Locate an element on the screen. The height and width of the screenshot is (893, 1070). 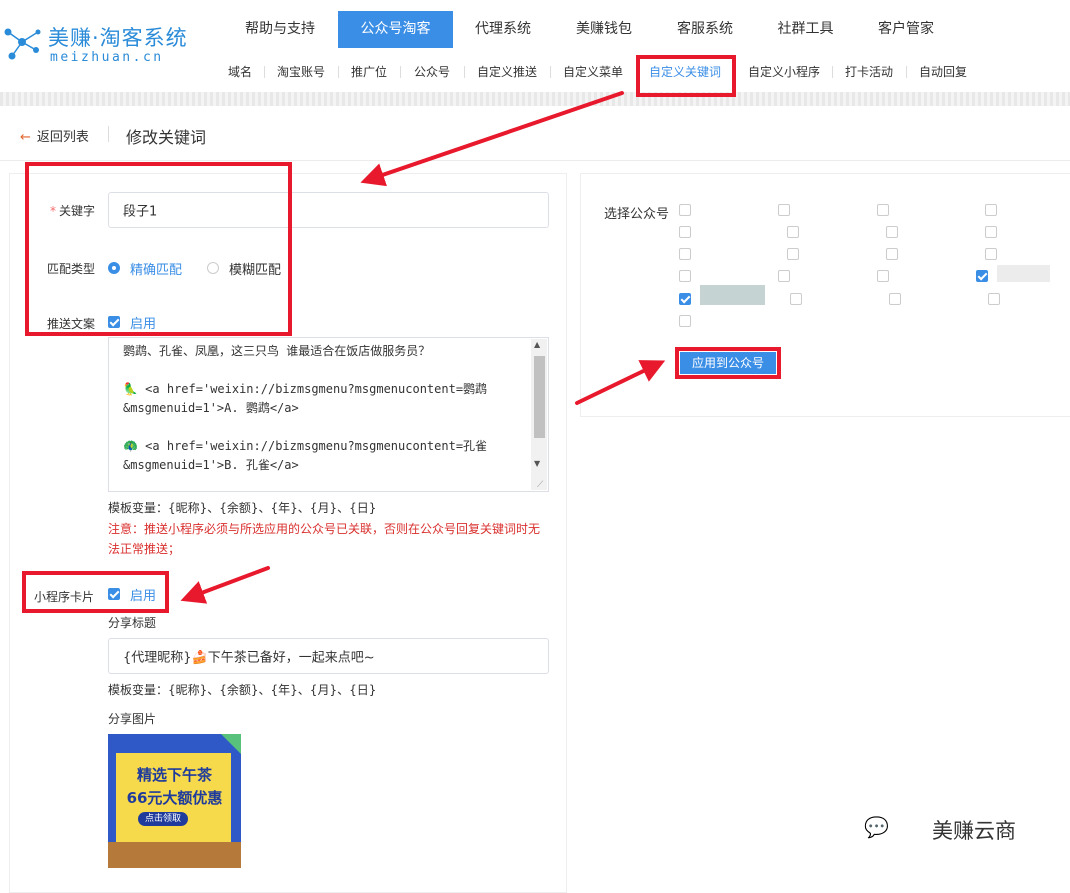
arrow-to-form is located at coordinates (492, 139).